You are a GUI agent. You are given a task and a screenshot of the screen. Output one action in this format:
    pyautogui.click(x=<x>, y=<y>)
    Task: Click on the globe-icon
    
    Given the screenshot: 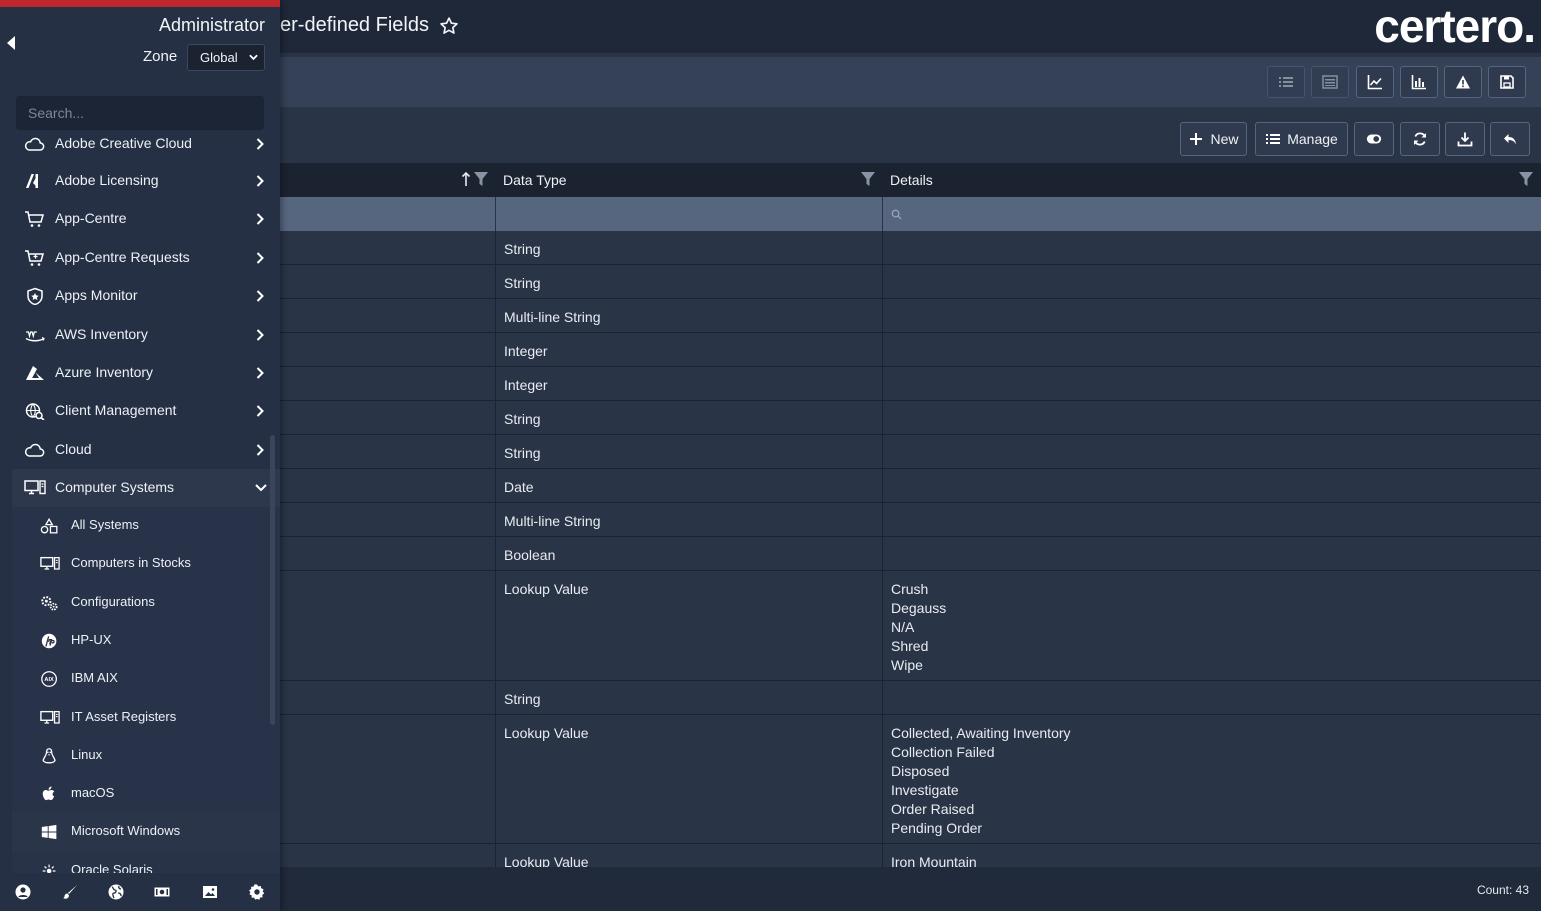 What is the action you would take?
    pyautogui.click(x=116, y=892)
    